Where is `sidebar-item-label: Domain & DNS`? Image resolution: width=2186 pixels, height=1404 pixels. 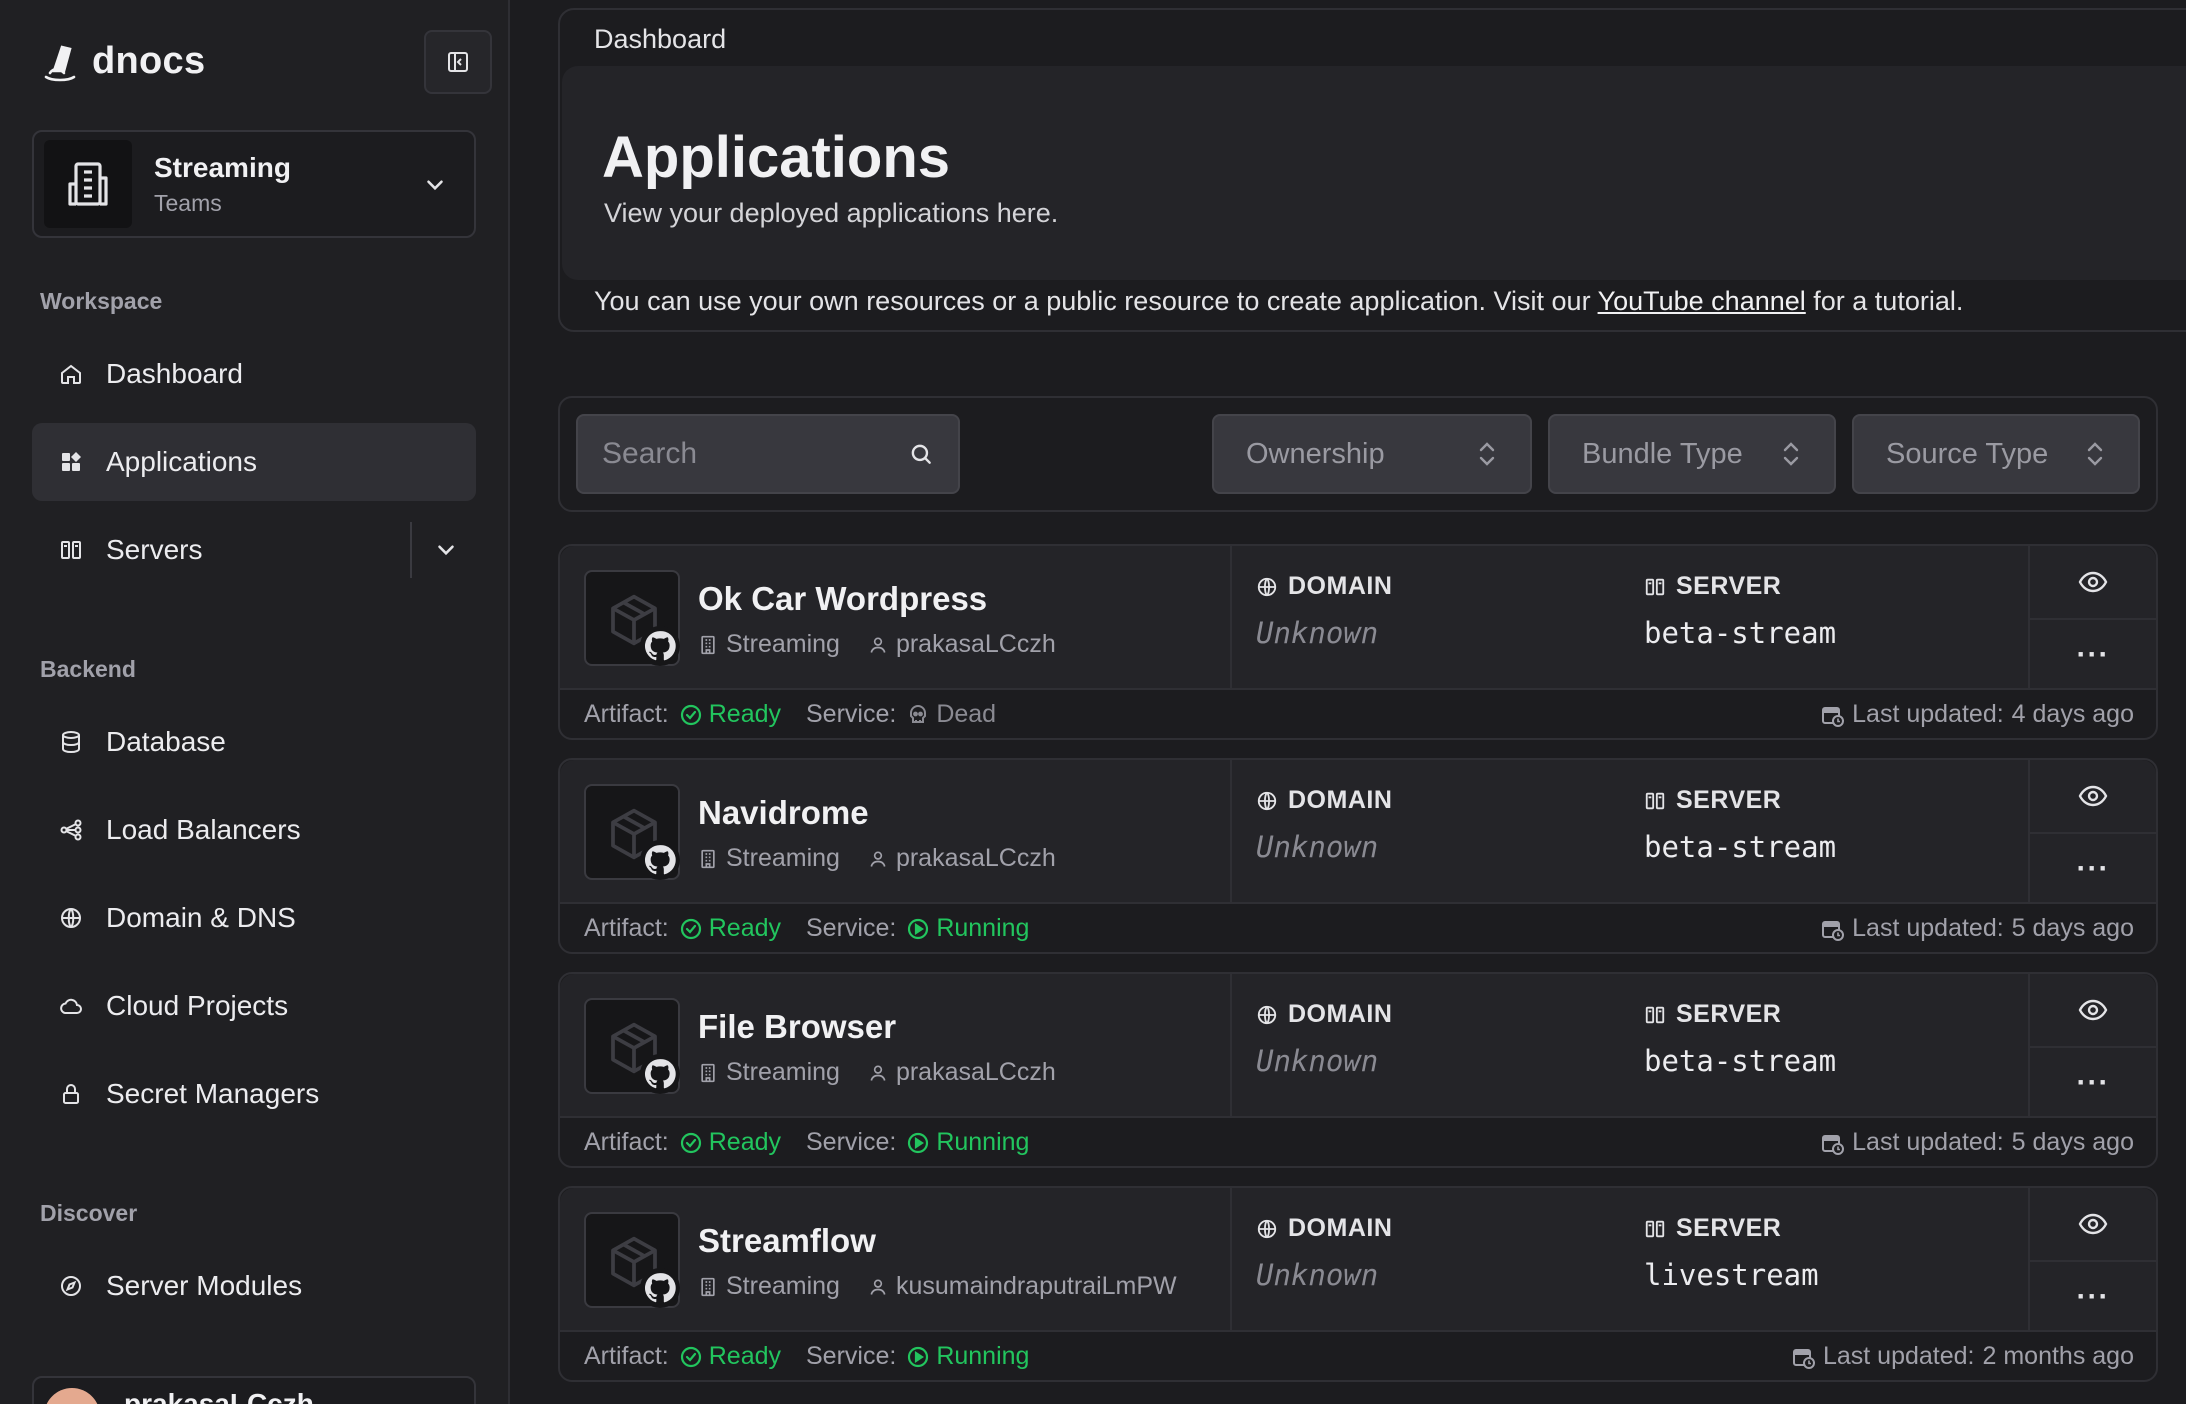 sidebar-item-label: Domain & DNS is located at coordinates (201, 917).